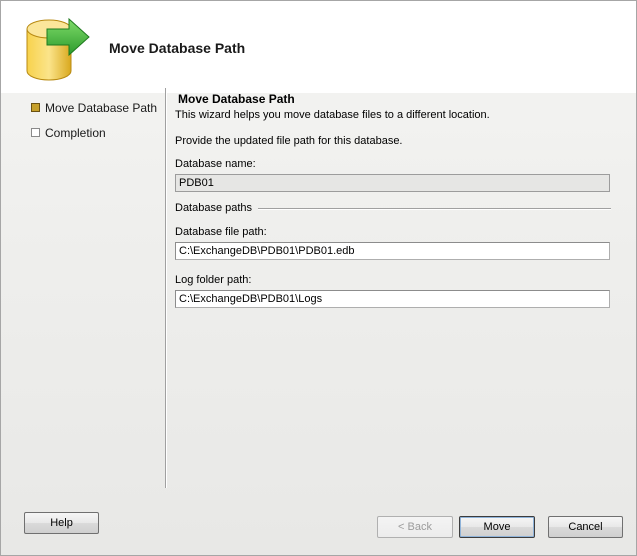  Describe the element at coordinates (35, 132) in the screenshot. I see `inactive-step-icon` at that location.